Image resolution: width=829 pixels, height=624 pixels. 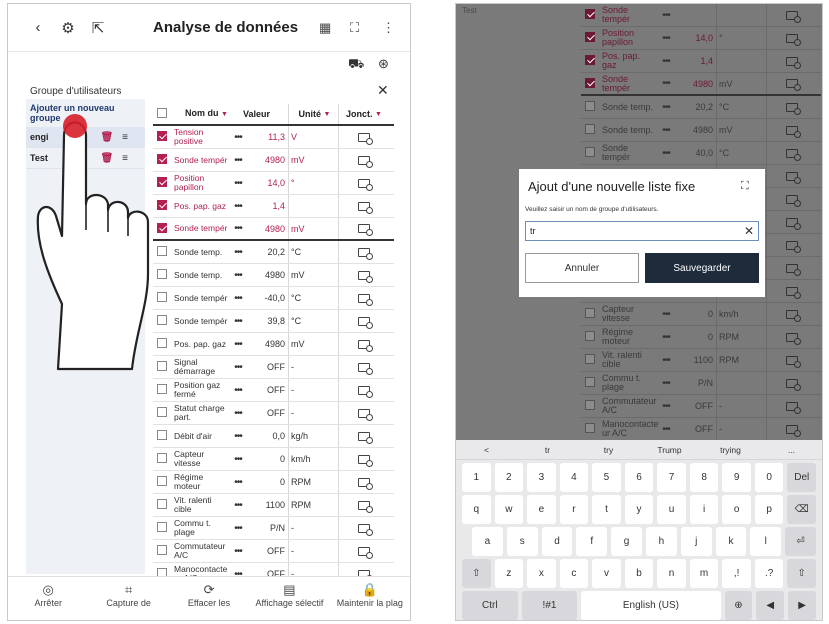 I want to click on table-row: Pos. pap. gaz ••• 1,4, so click(x=273, y=206).